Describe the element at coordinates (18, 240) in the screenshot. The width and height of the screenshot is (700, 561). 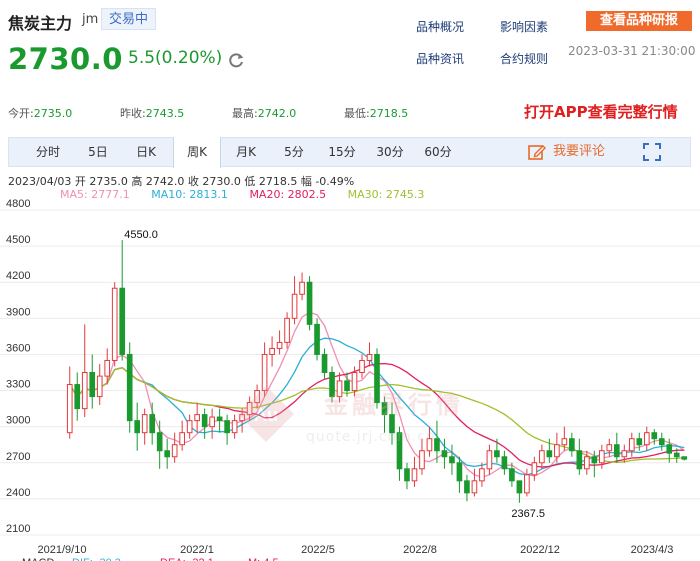
I see `y-tick-label: 4500` at that location.